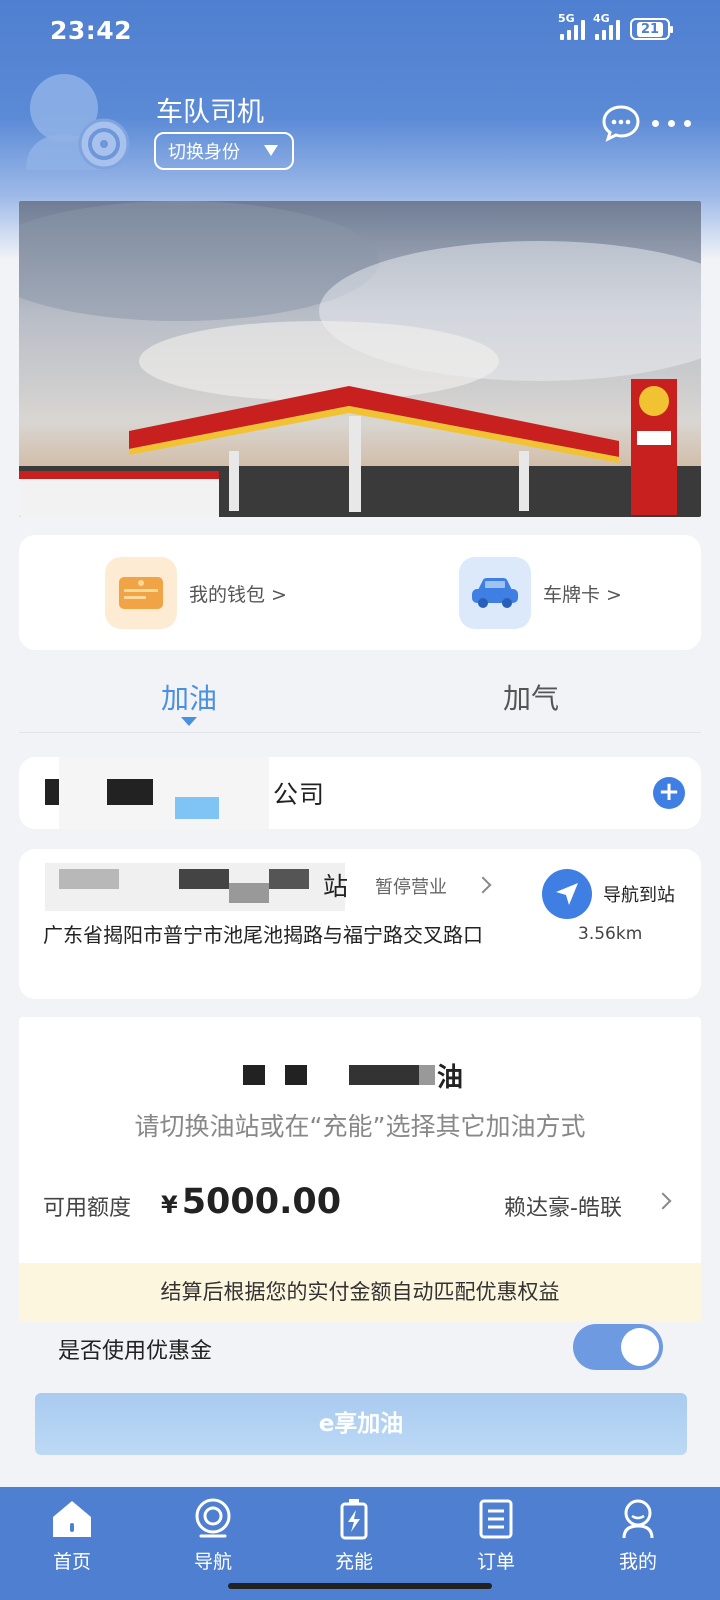  Describe the element at coordinates (495, 593) in the screenshot. I see `car-icon` at that location.